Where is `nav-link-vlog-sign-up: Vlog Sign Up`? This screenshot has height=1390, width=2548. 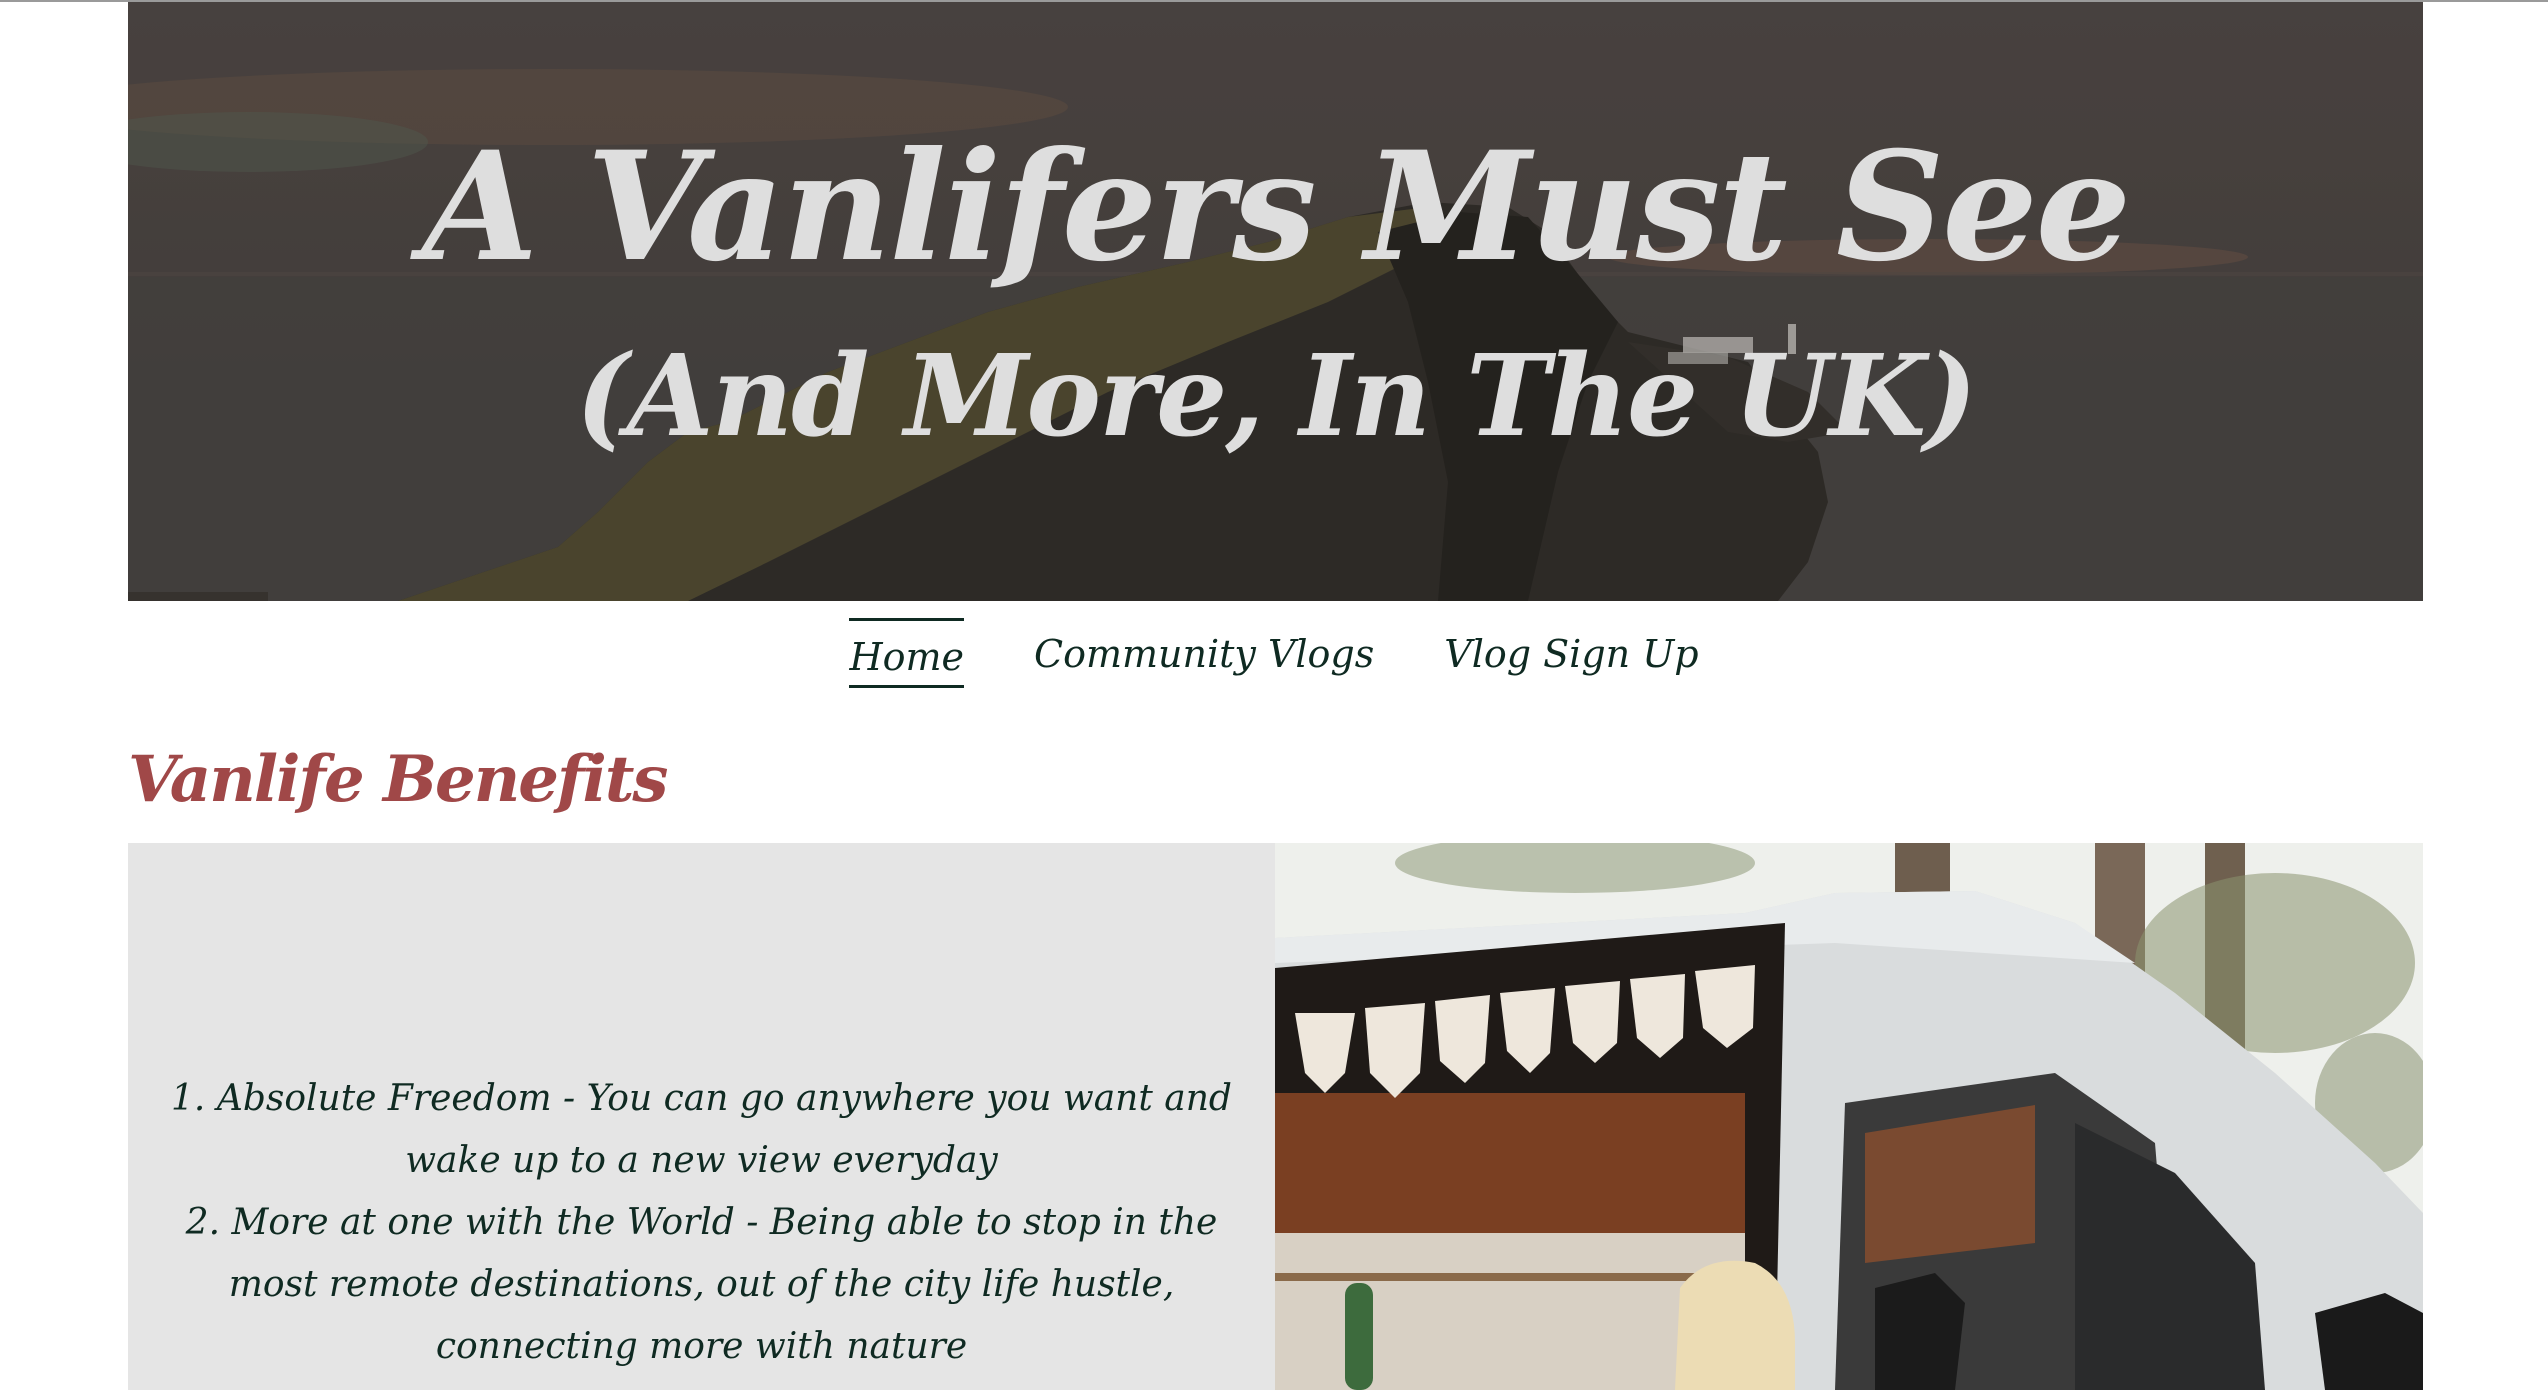 nav-link-vlog-sign-up: Vlog Sign Up is located at coordinates (1571, 653).